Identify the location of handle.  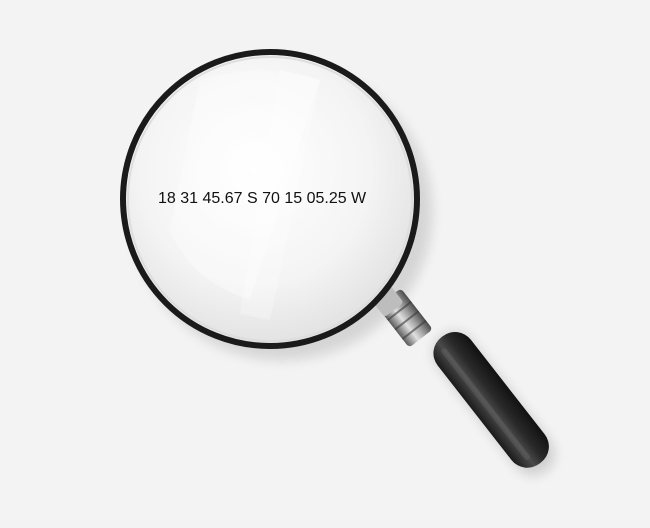
(491, 399).